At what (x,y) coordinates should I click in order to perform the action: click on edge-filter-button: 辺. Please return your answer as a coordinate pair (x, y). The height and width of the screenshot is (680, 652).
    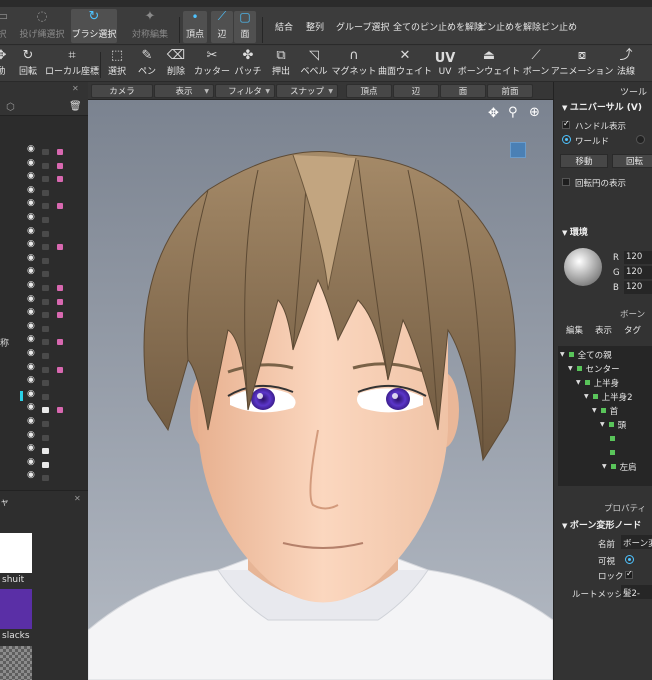
    Looking at the image, I should click on (416, 91).